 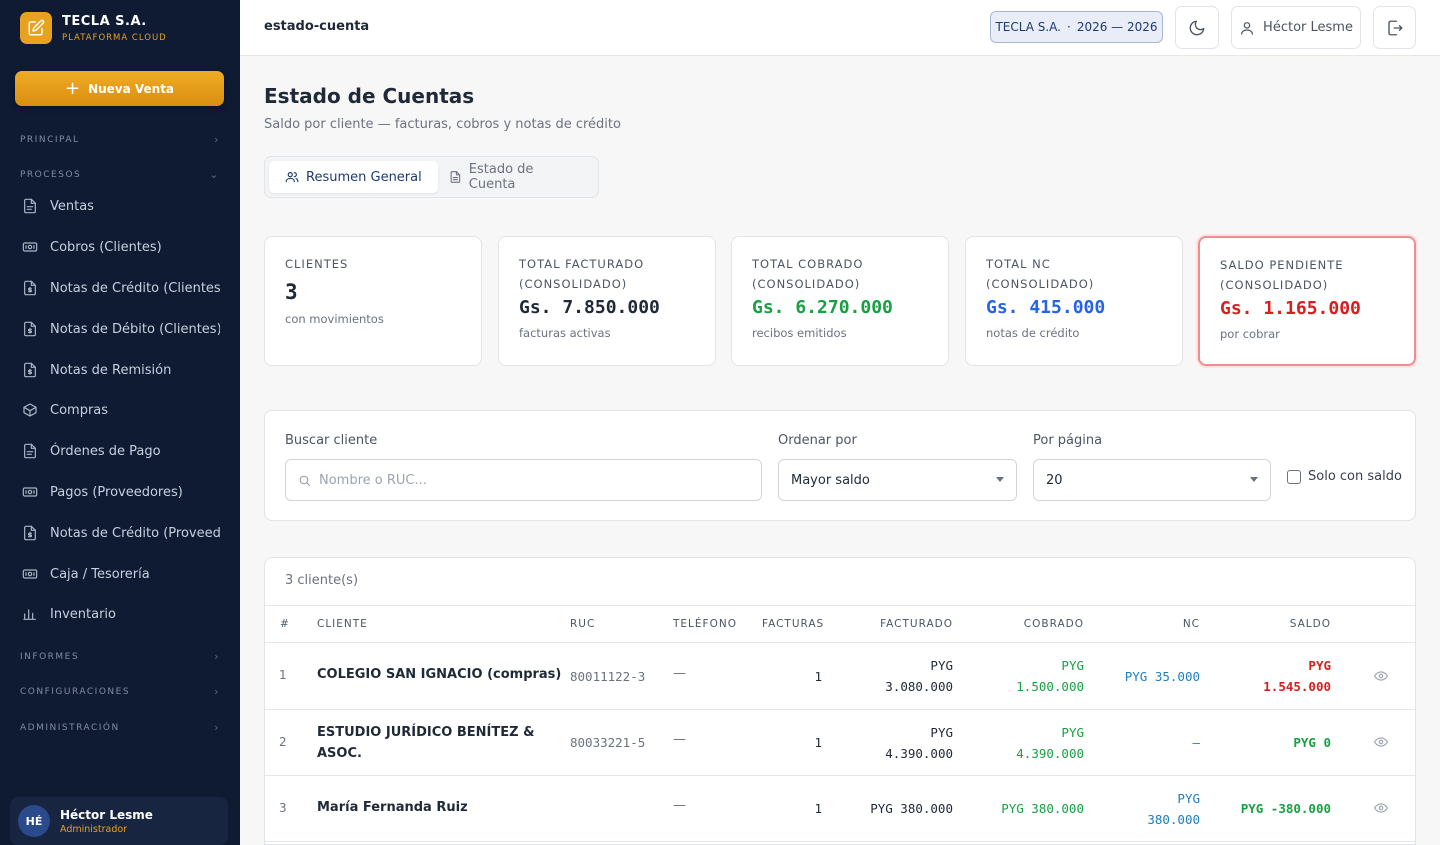 I want to click on tab-estado-cuenta: Estado de Cuenta, so click(x=515, y=177).